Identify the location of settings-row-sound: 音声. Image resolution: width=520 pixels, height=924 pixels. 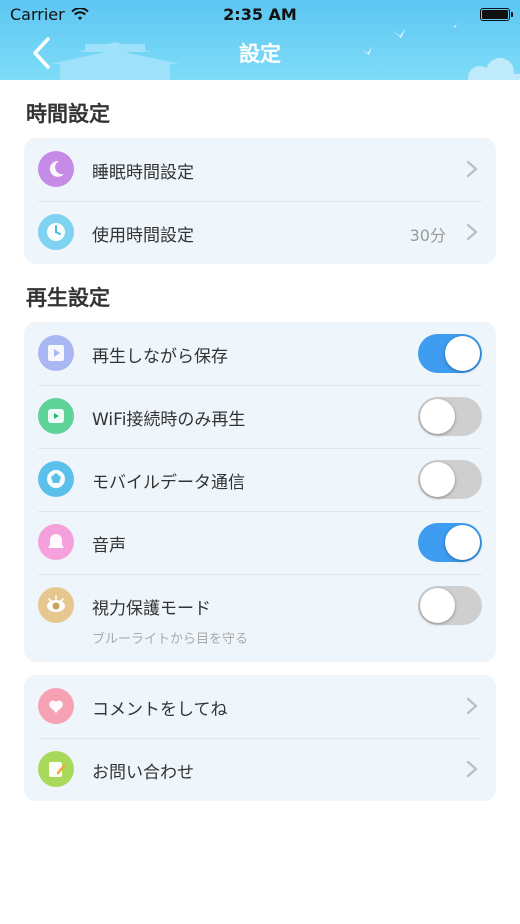
(260, 542).